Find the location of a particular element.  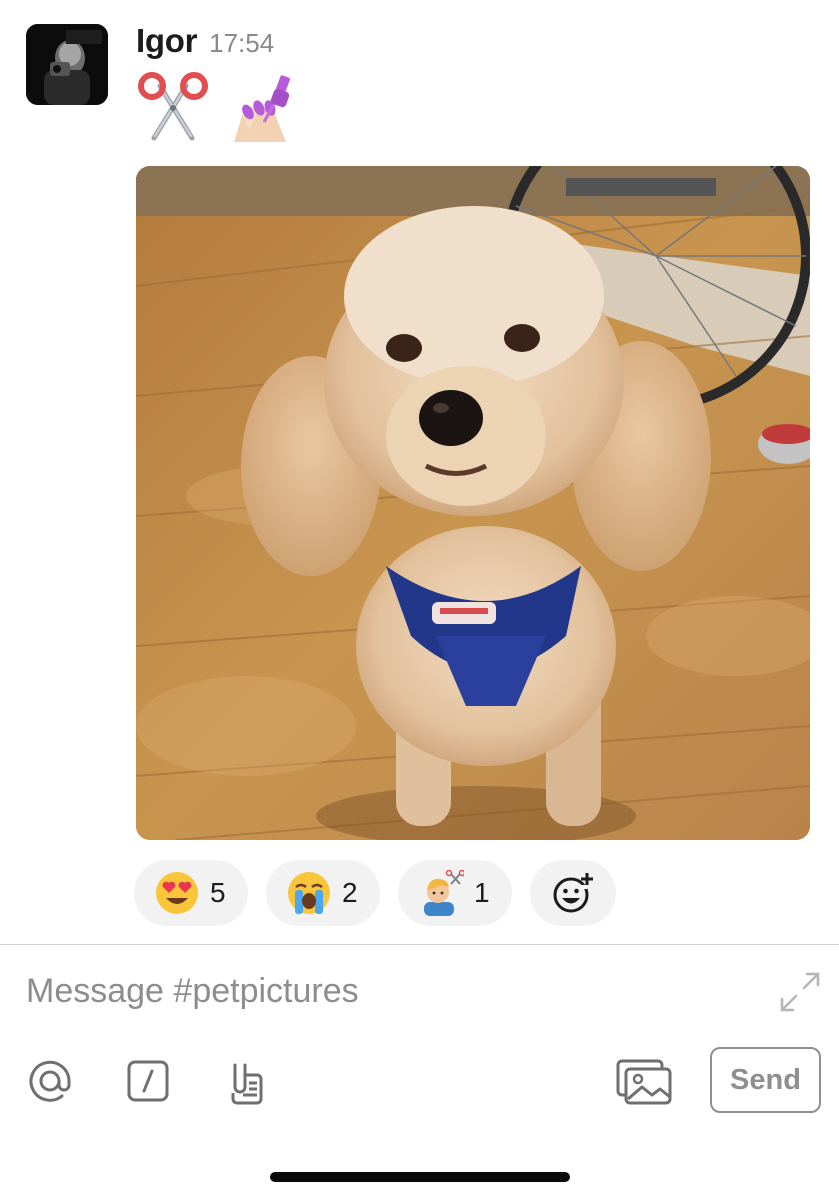

file-attach-icon is located at coordinates (247, 1084).